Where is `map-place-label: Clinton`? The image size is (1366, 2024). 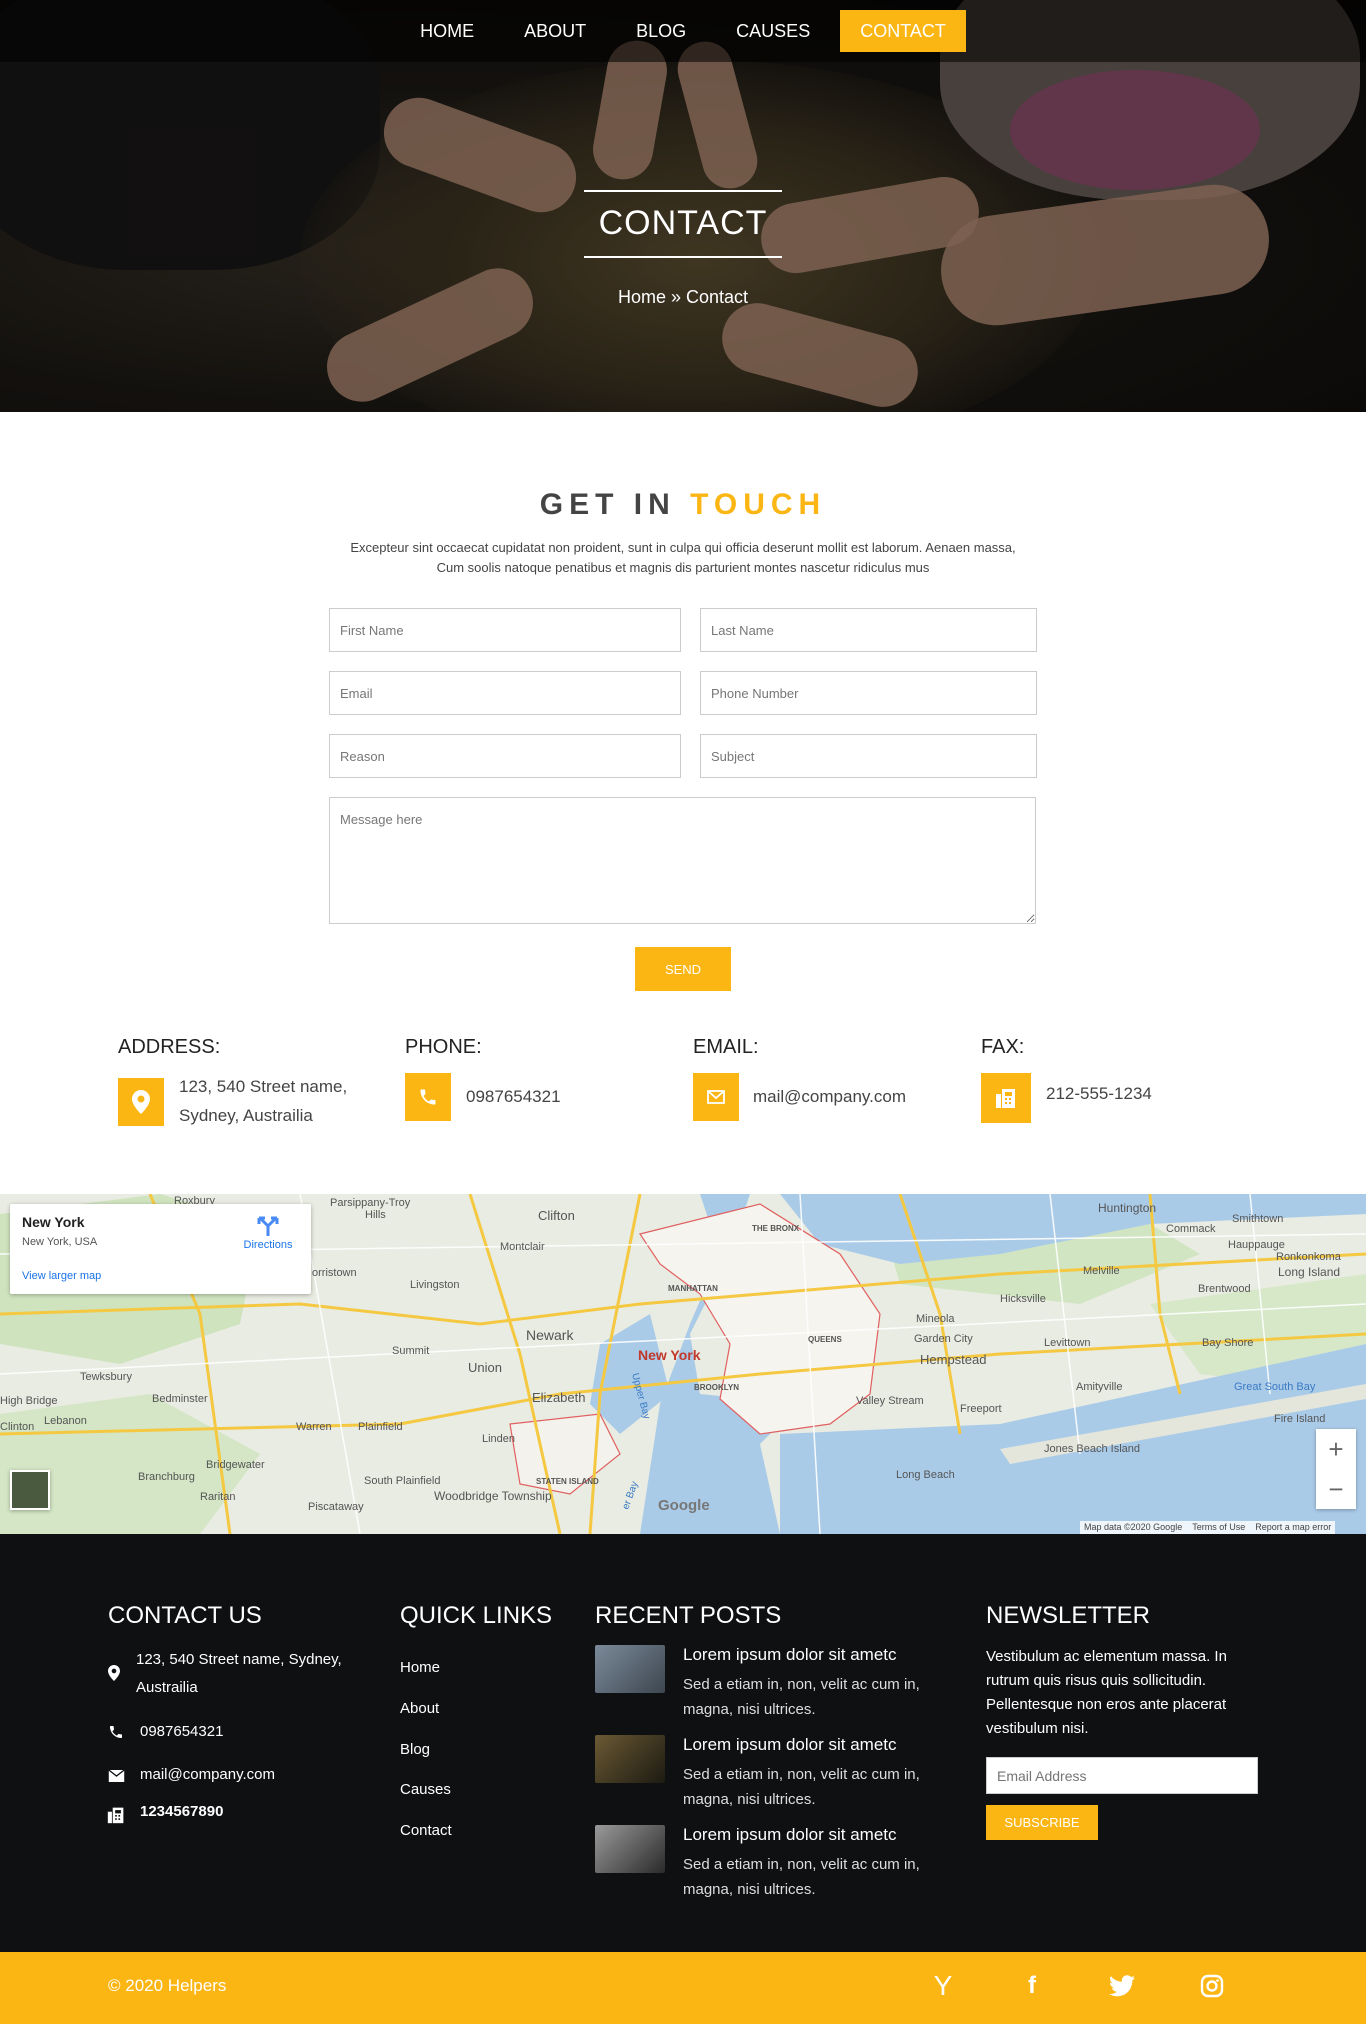
map-place-label: Clinton is located at coordinates (17, 1427).